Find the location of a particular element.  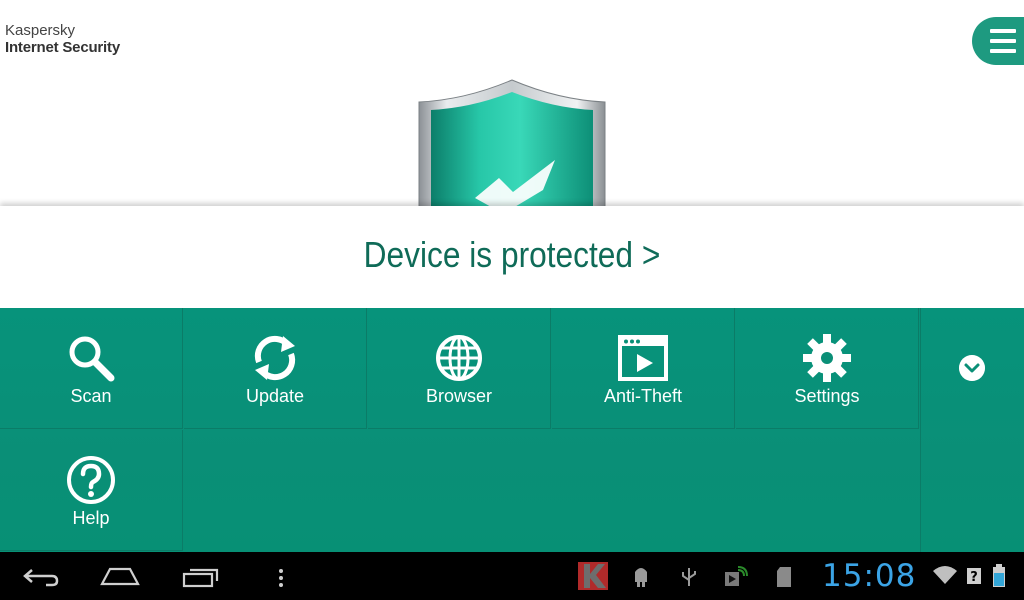

search-icon is located at coordinates (92, 359).